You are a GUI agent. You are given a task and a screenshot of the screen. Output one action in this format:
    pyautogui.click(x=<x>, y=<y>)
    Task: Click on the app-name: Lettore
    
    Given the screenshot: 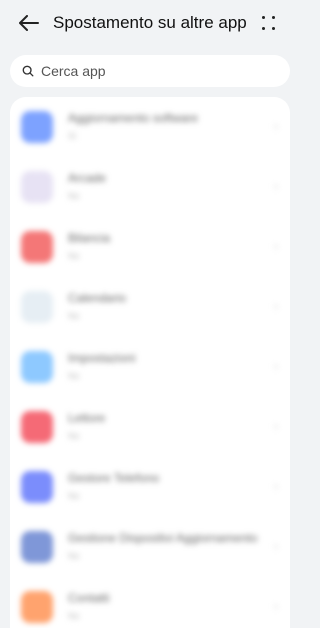 What is the action you would take?
    pyautogui.click(x=87, y=418)
    